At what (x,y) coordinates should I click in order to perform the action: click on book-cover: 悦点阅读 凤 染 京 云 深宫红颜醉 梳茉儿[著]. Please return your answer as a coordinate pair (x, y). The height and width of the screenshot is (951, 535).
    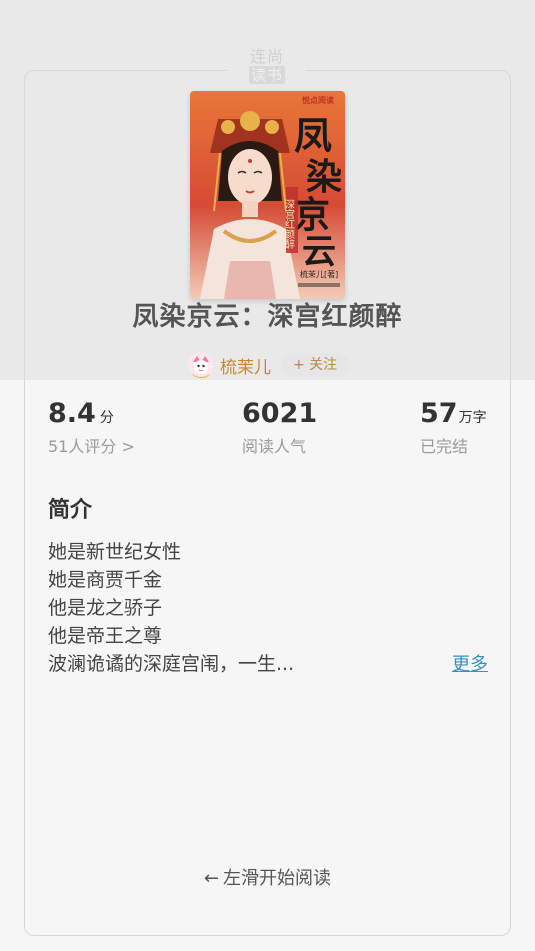
    Looking at the image, I should click on (267, 195).